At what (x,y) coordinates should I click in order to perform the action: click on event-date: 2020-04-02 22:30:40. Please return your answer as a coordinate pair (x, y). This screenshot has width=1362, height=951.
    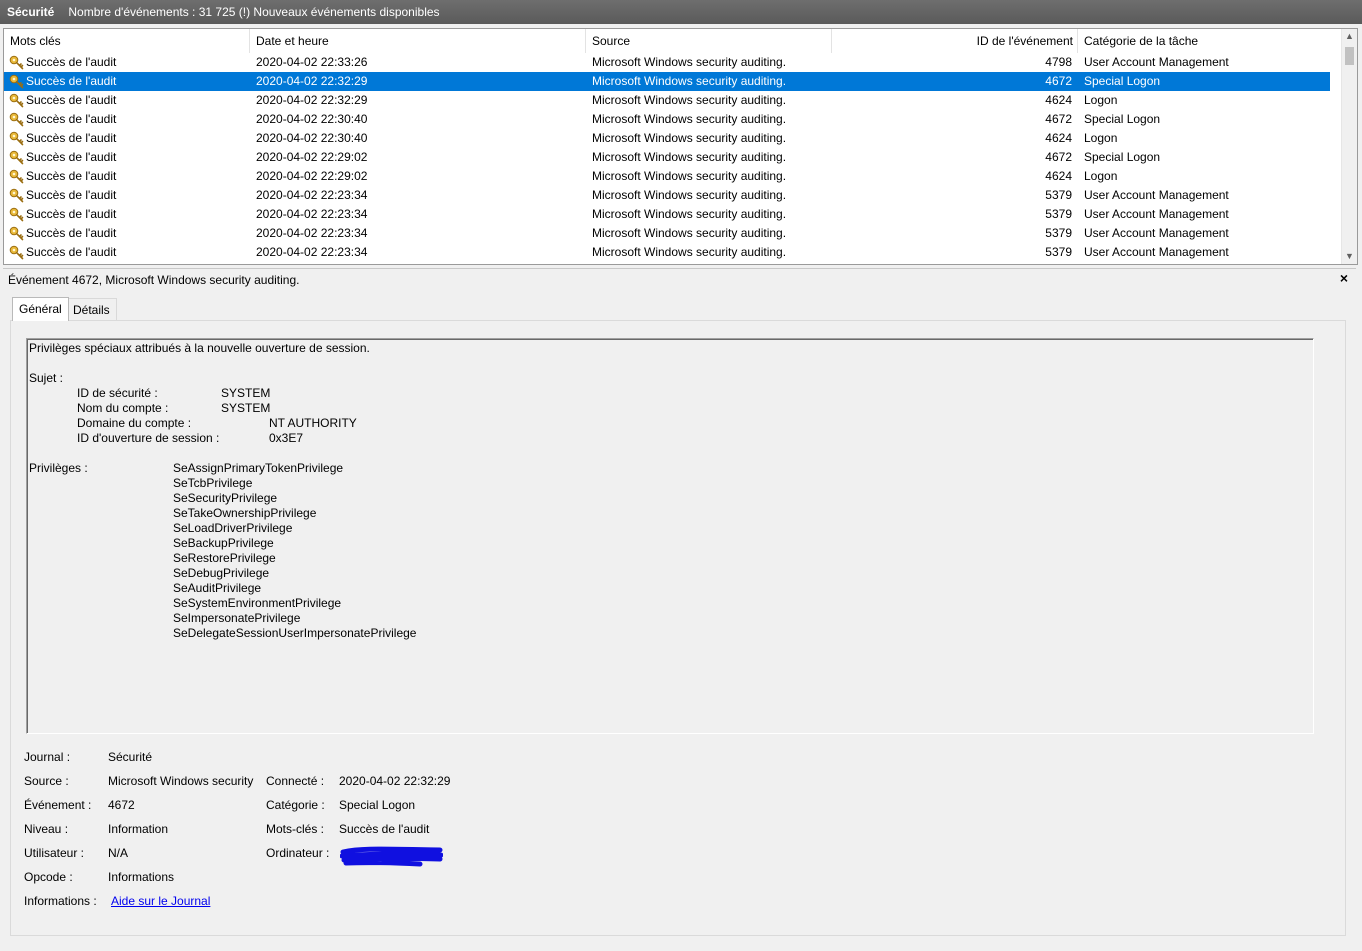
    Looking at the image, I should click on (312, 119).